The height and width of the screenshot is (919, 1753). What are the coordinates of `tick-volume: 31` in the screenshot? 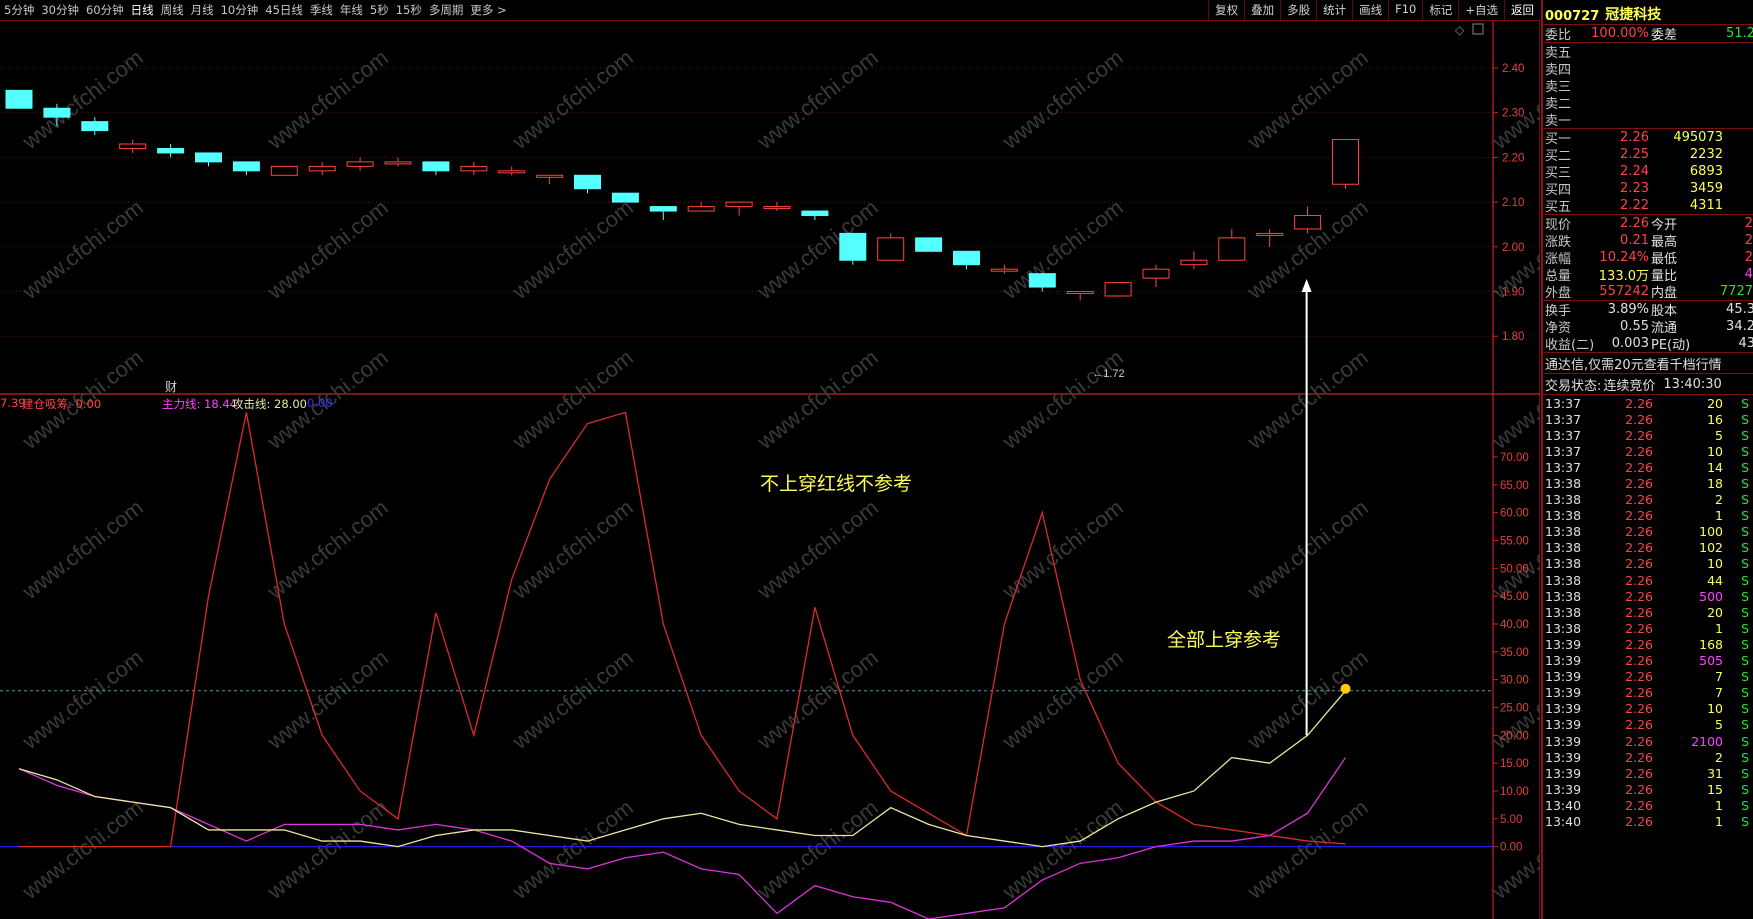 It's located at (1715, 773).